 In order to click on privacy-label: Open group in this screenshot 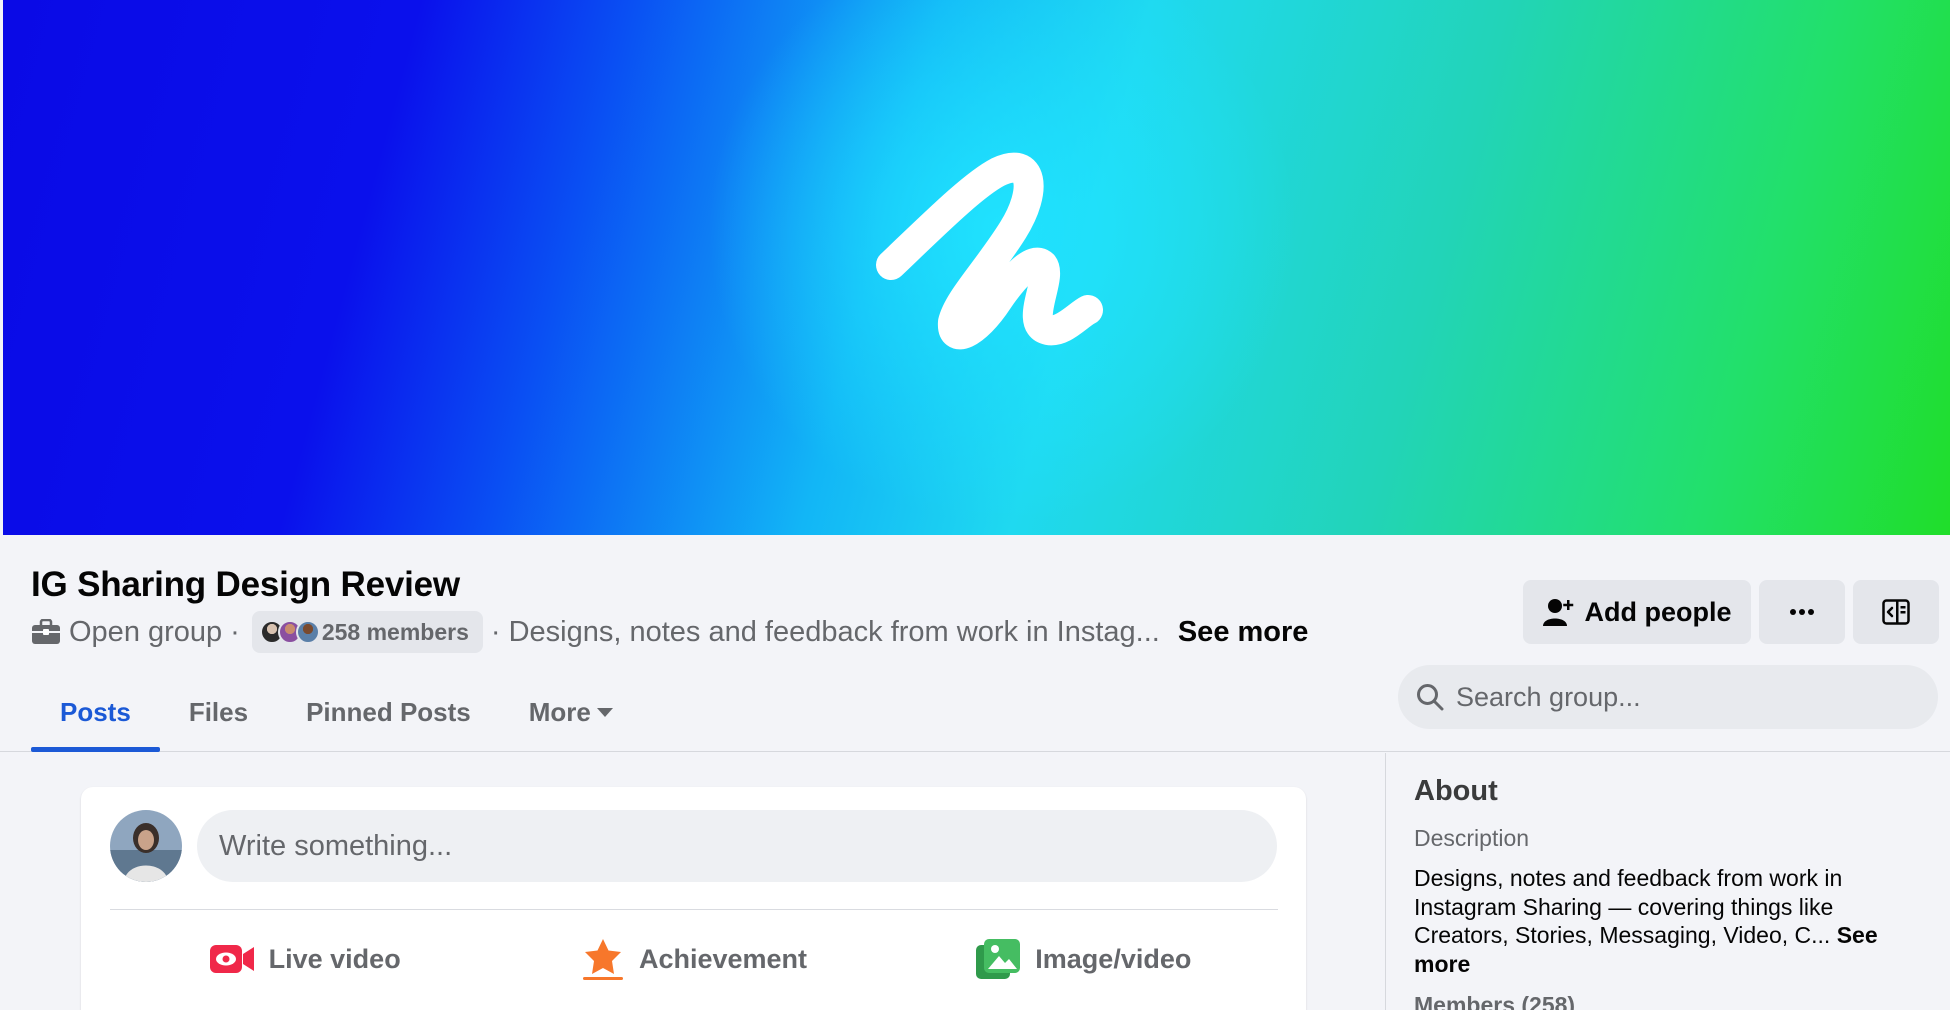, I will do `click(146, 631)`.